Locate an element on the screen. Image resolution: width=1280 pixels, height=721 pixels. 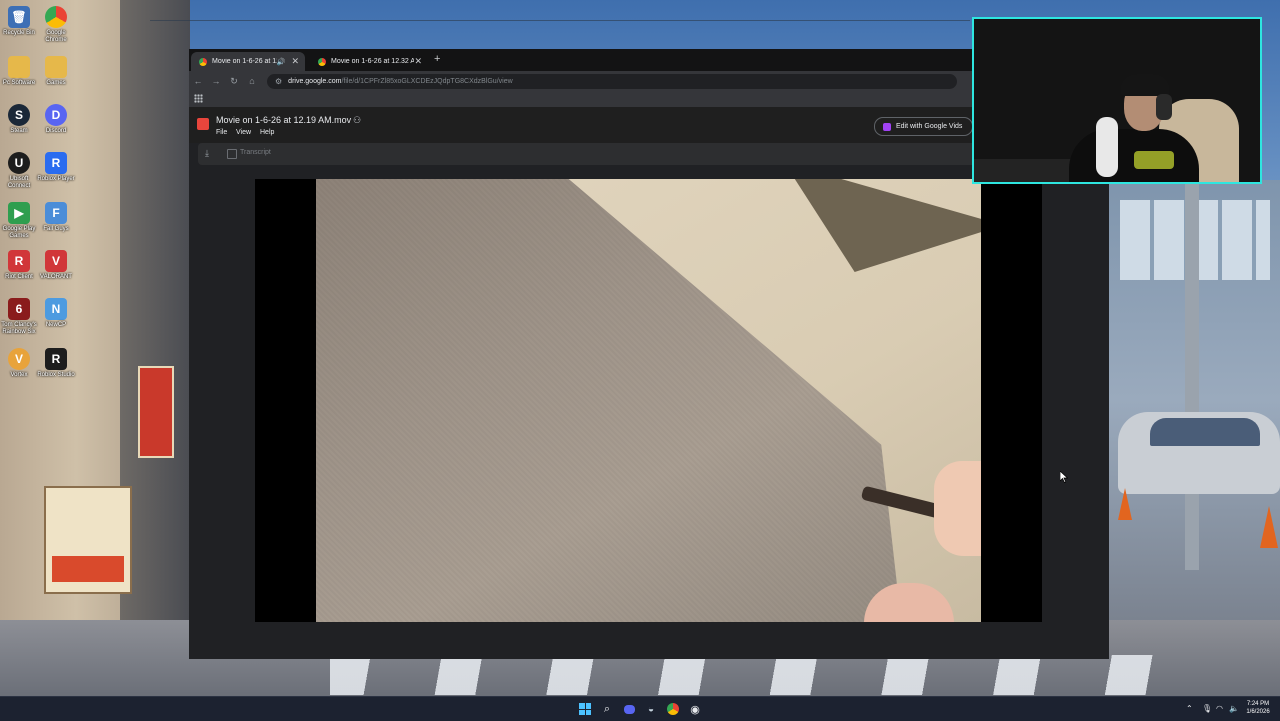
wallpaper-car-window is located at coordinates (1205, 432).